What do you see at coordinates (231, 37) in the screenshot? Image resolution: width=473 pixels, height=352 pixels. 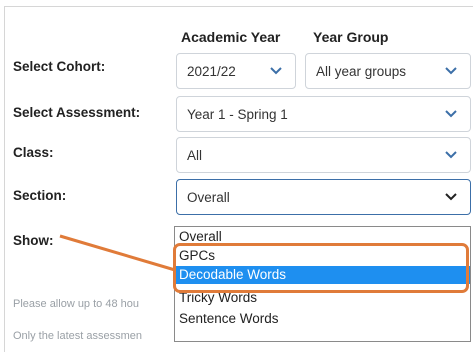 I see `academic-year-header: Academic Year` at bounding box center [231, 37].